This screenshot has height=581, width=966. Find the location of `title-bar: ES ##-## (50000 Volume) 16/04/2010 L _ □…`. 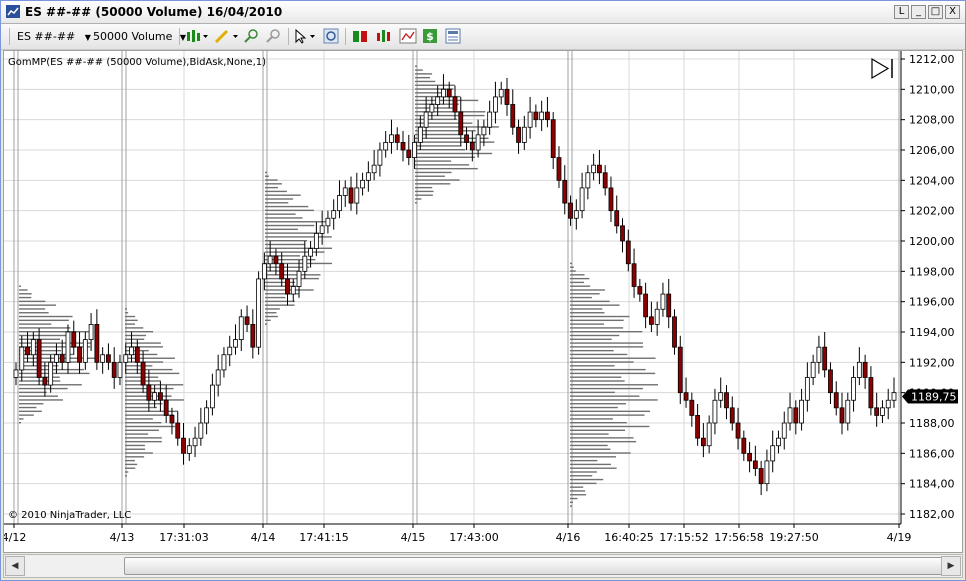

title-bar: ES ##-## (50000 Volume) 16/04/2010 L _ □… is located at coordinates (483, 12).